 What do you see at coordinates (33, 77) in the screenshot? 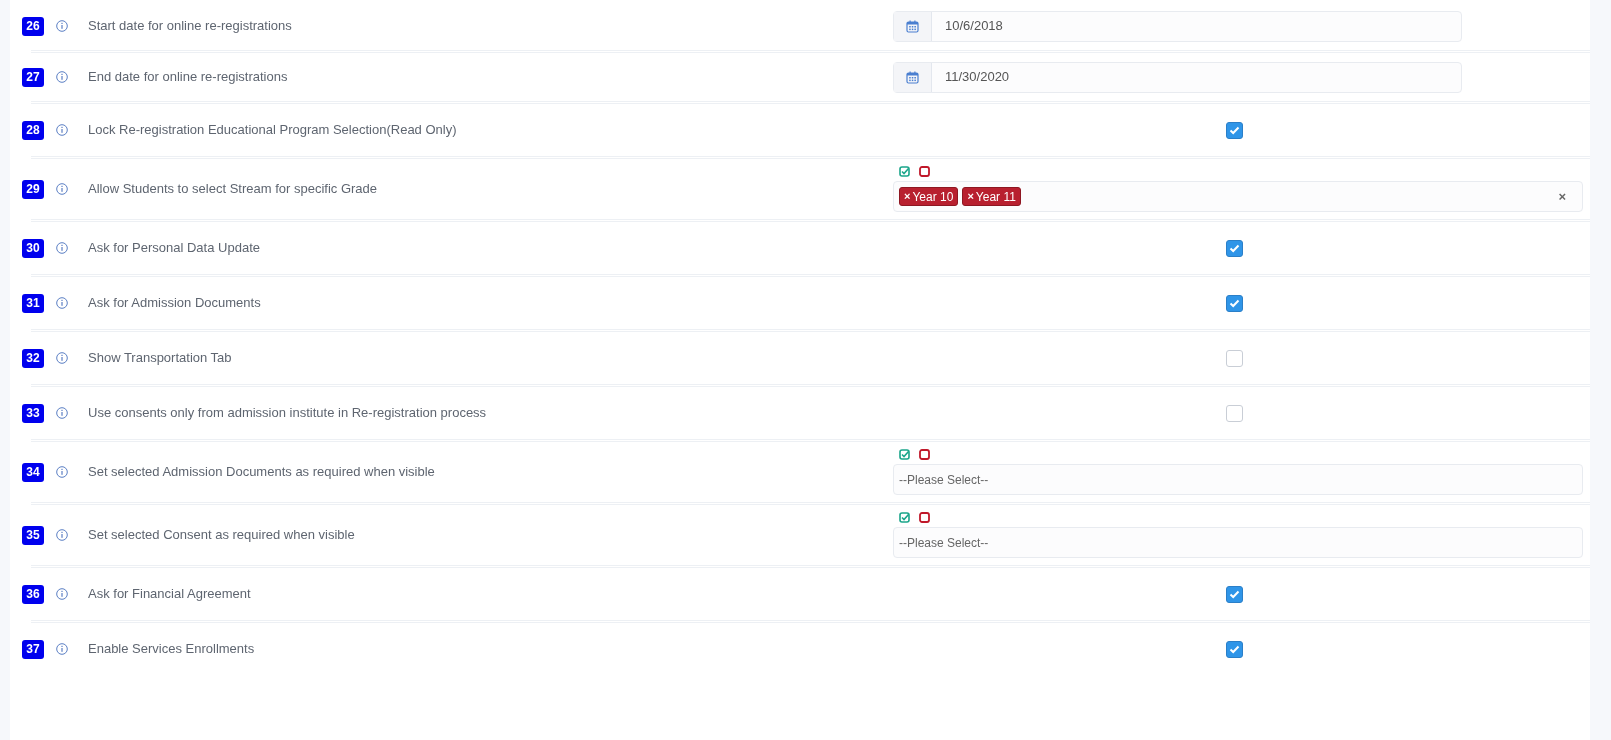
I see `number-badge: 27` at bounding box center [33, 77].